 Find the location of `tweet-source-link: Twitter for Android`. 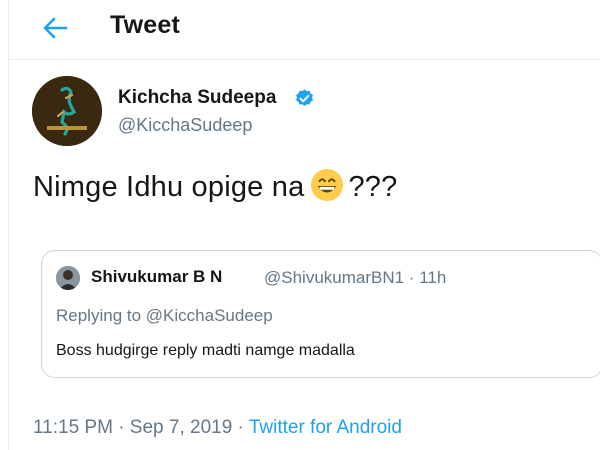

tweet-source-link: Twitter for Android is located at coordinates (325, 427).